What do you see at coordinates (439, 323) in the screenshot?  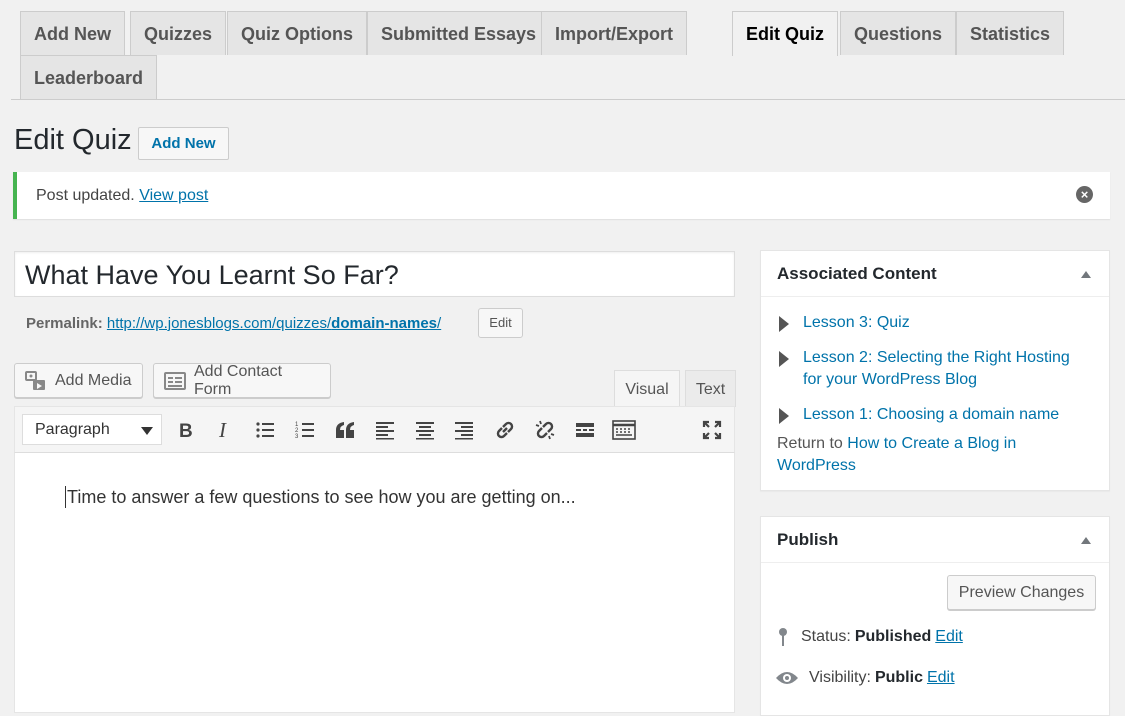 I see `permalink-trailing: /` at bounding box center [439, 323].